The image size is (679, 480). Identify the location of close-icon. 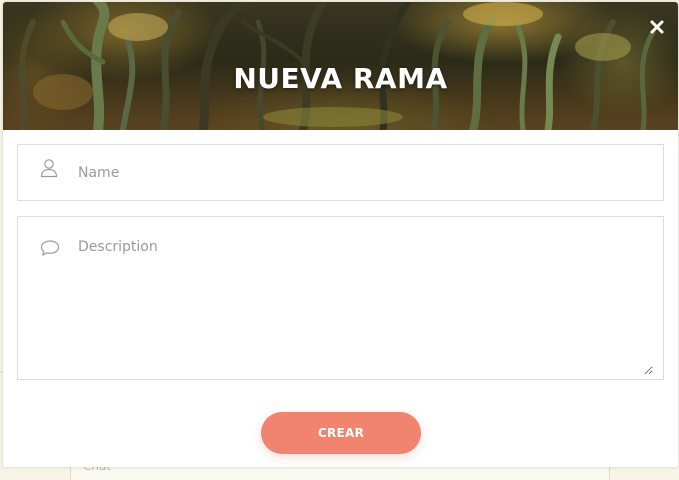
(657, 27).